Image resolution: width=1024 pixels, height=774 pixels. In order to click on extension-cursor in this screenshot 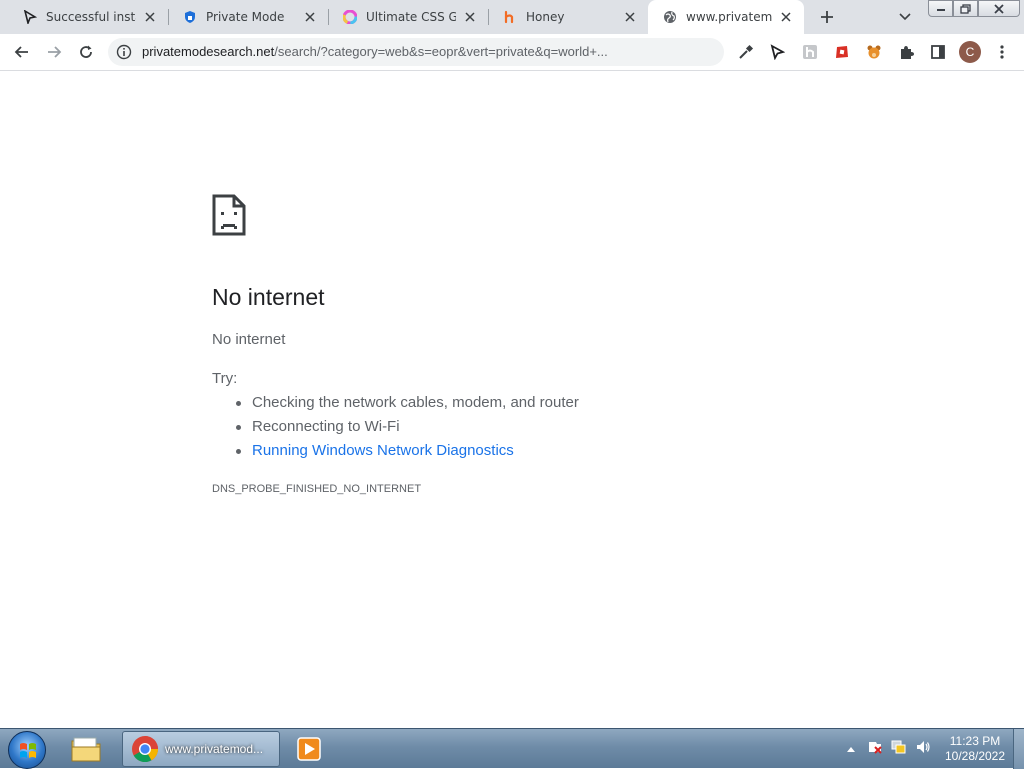, I will do `click(777, 52)`.